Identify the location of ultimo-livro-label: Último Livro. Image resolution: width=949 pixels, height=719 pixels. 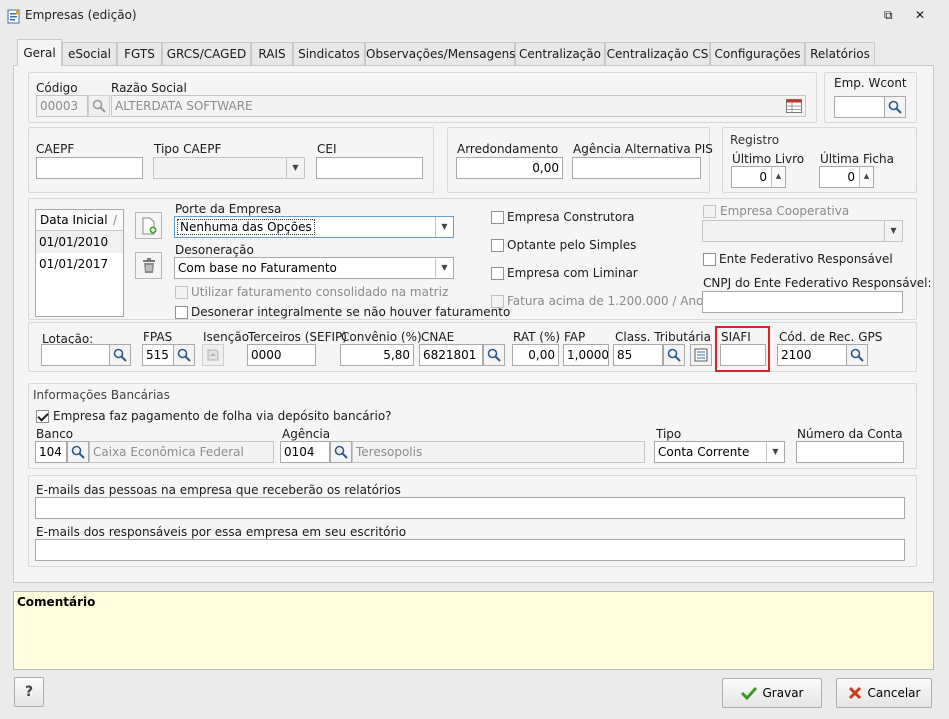
(768, 159).